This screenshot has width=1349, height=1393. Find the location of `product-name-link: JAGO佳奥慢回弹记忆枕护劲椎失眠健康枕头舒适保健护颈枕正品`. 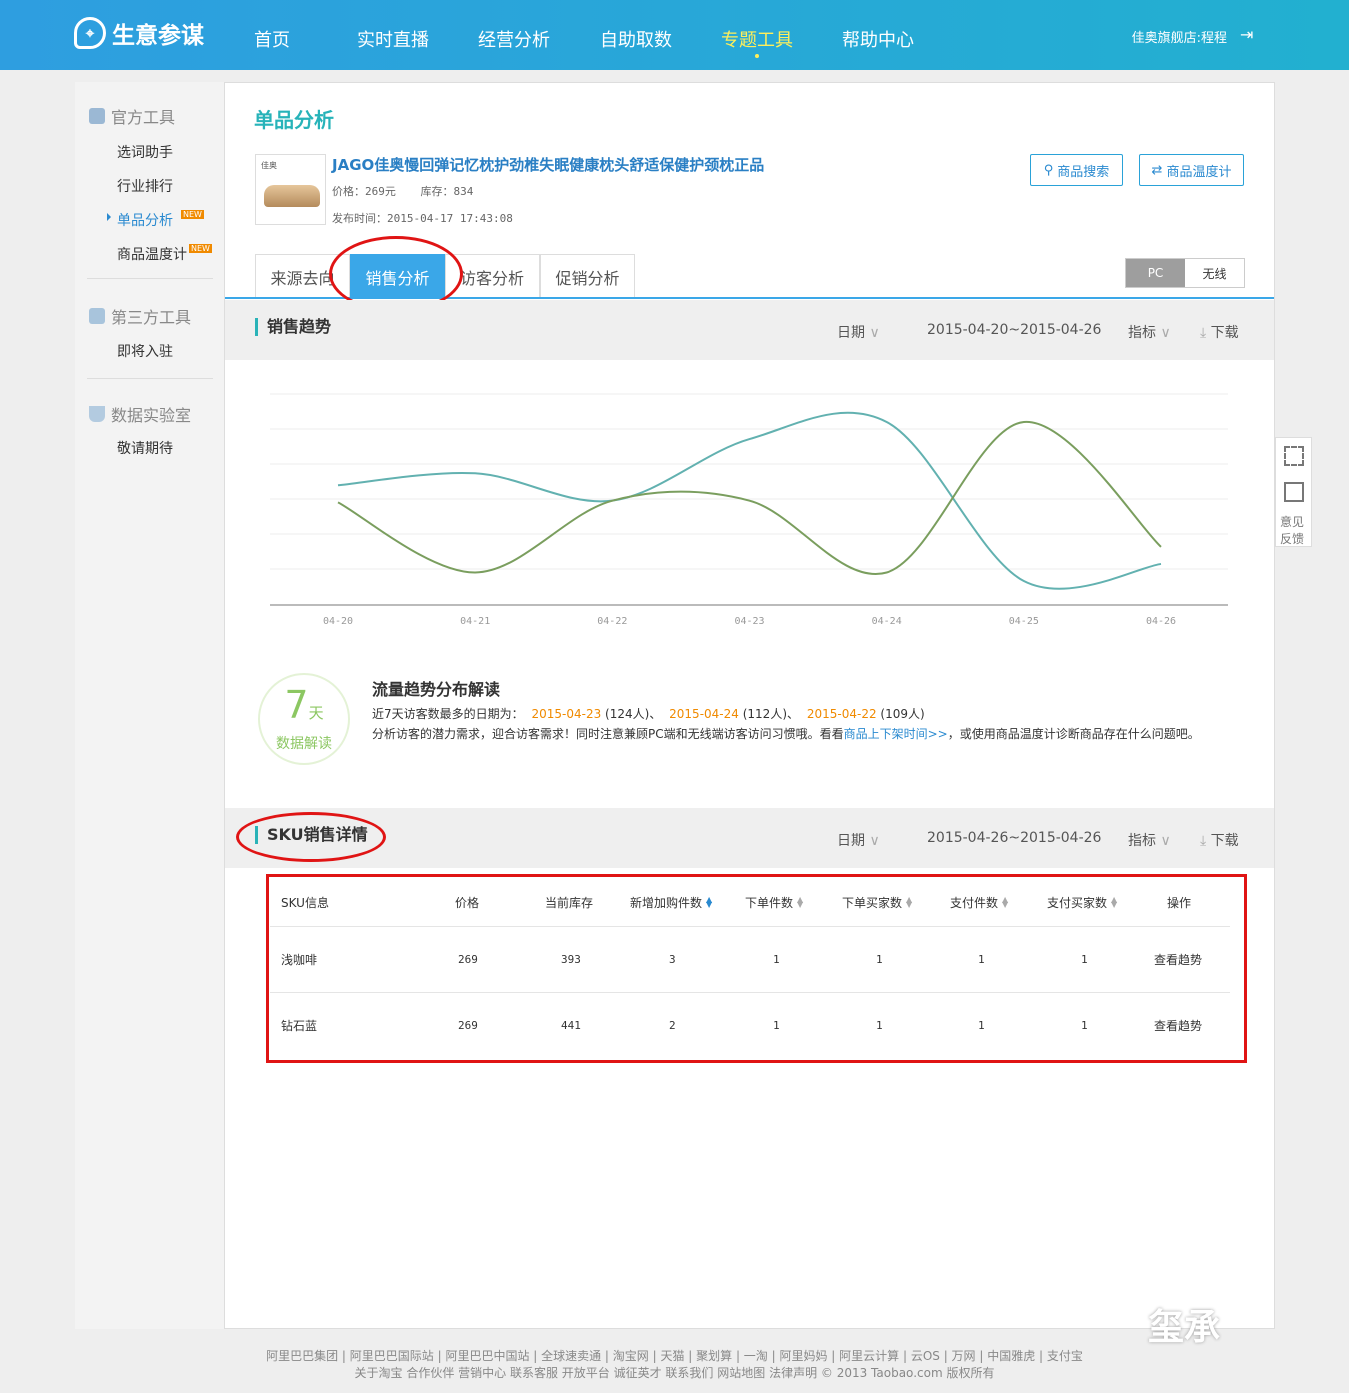

product-name-link: JAGO佳奥慢回弹记忆枕护劲椎失眠健康枕头舒适保健护颈枕正品 is located at coordinates (548, 164).